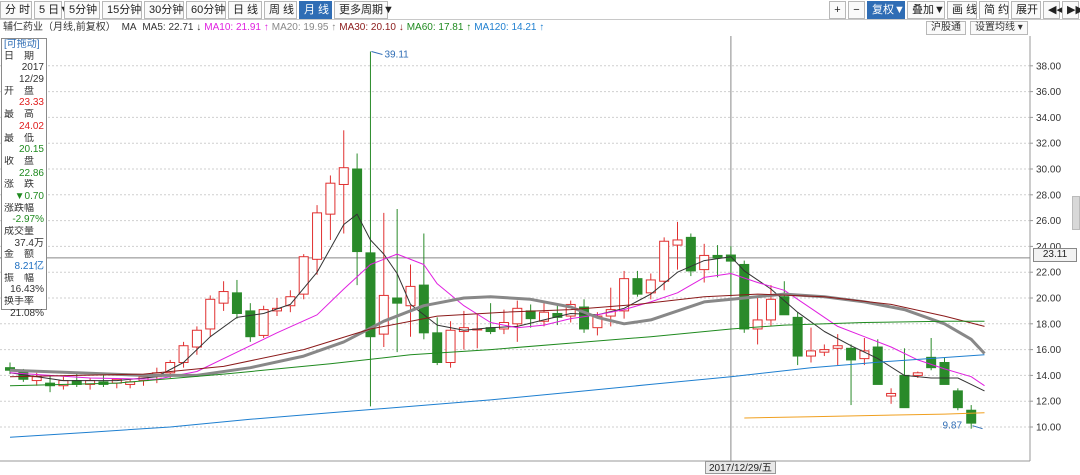 This screenshot has height=475, width=1080. Describe the element at coordinates (856, 10) in the screenshot. I see `tool-button-1: −` at that location.